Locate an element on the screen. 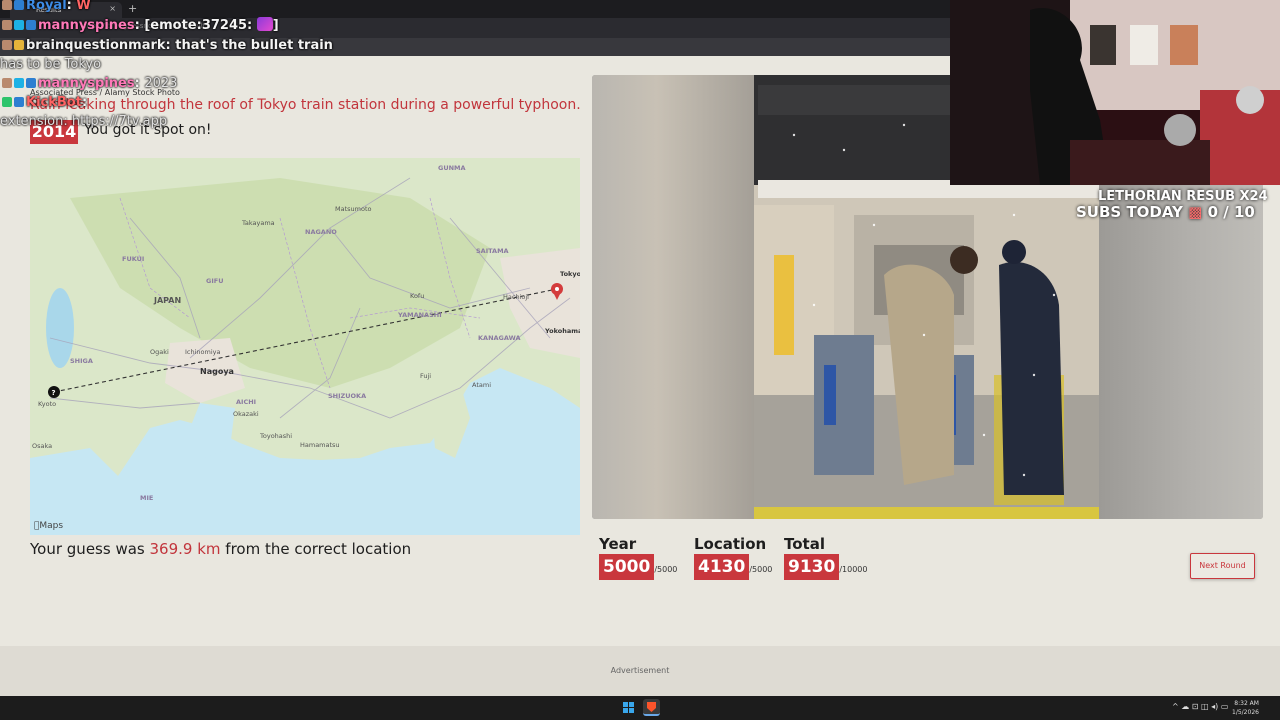  taskbar-clock: 8:32 AM 1/5/2026 is located at coordinates (1245, 708).